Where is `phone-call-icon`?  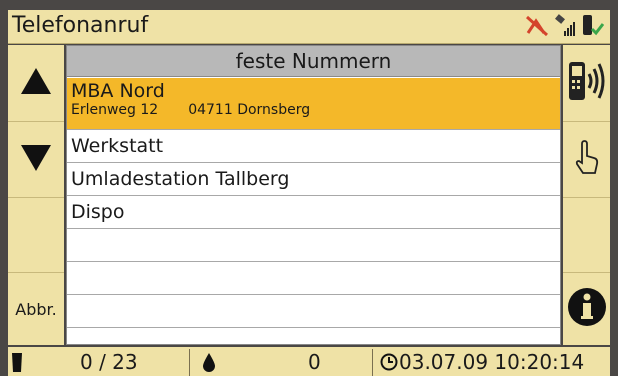
phone-call-icon is located at coordinates (587, 83).